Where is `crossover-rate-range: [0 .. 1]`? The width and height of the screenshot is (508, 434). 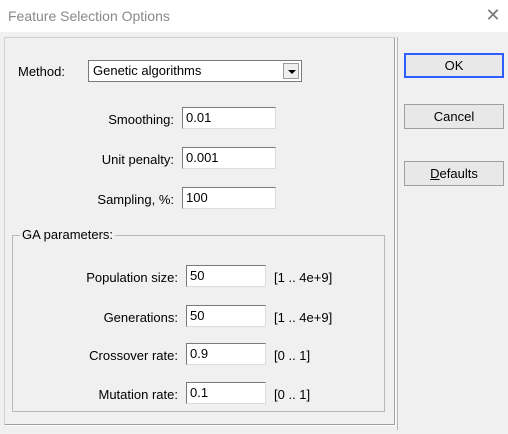 crossover-rate-range: [0 .. 1] is located at coordinates (292, 355).